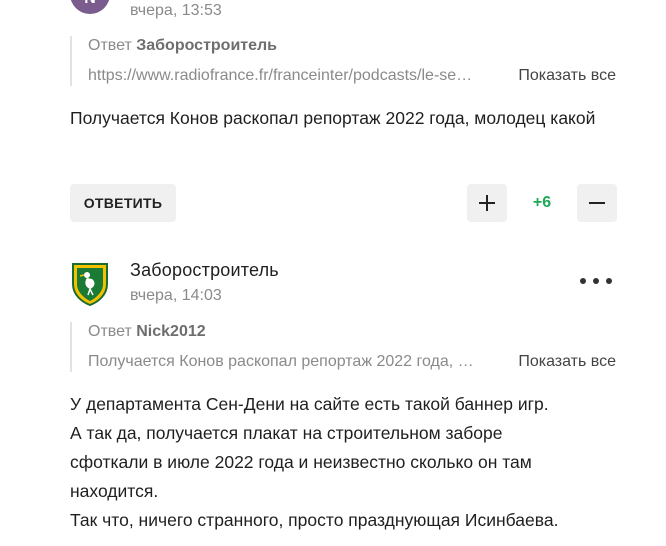  Describe the element at coordinates (176, 10) in the screenshot. I see `comment-time: вчера, 13:53` at that location.